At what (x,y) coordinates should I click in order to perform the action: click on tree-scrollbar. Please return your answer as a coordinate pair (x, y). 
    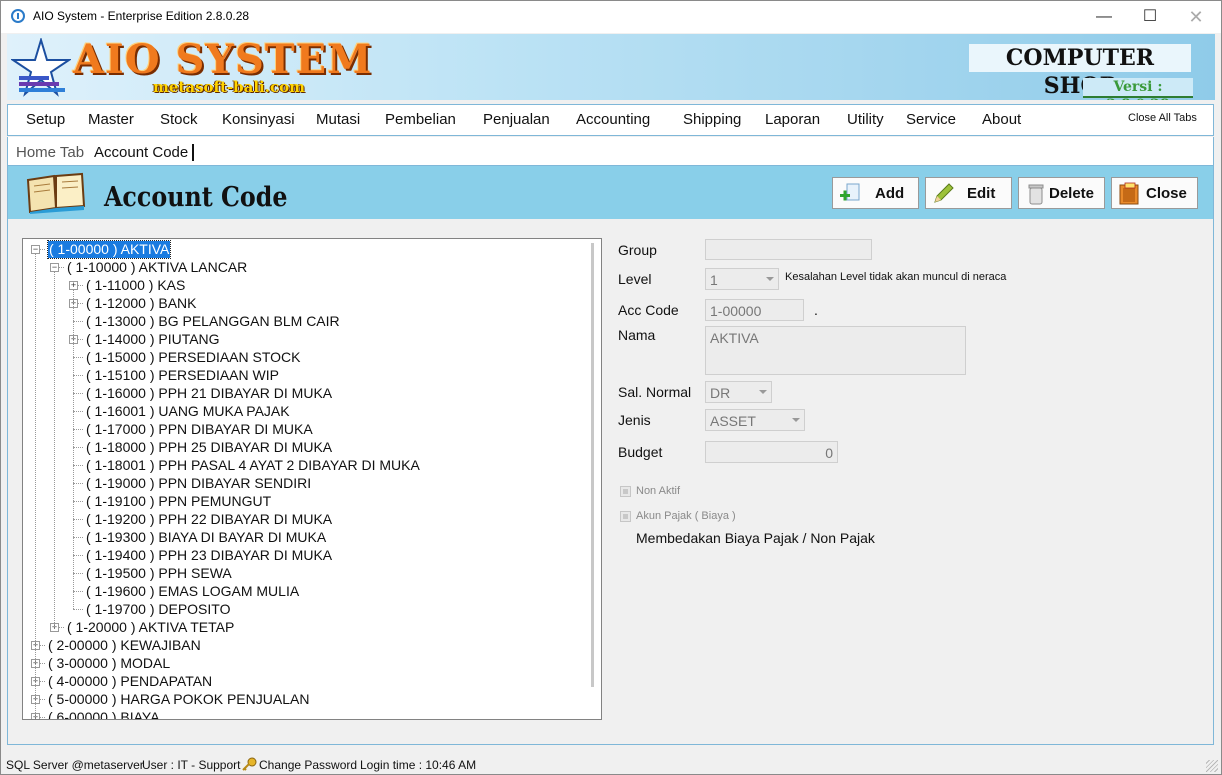
    Looking at the image, I should click on (592, 465).